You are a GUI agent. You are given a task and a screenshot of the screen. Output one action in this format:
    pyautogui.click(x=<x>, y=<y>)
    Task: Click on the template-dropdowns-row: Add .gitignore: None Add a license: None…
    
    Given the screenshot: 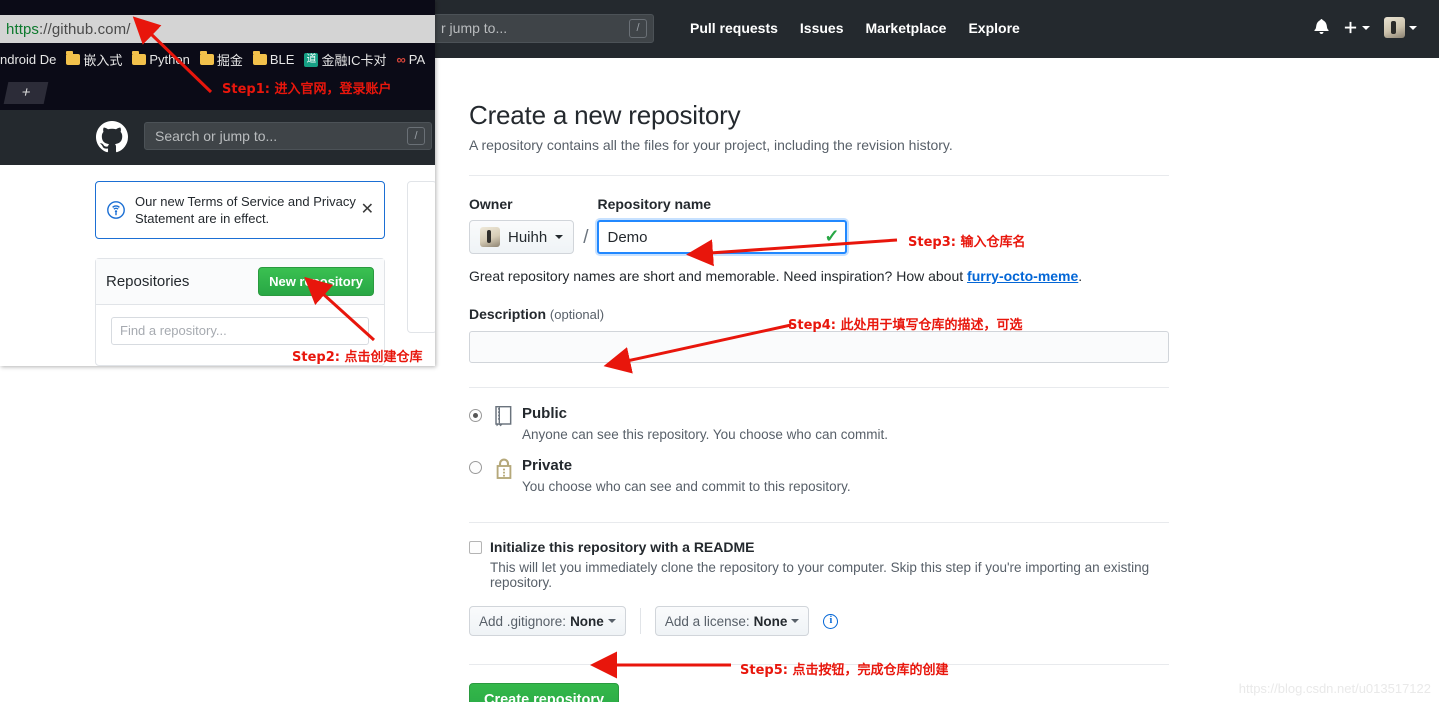 What is the action you would take?
    pyautogui.click(x=819, y=621)
    